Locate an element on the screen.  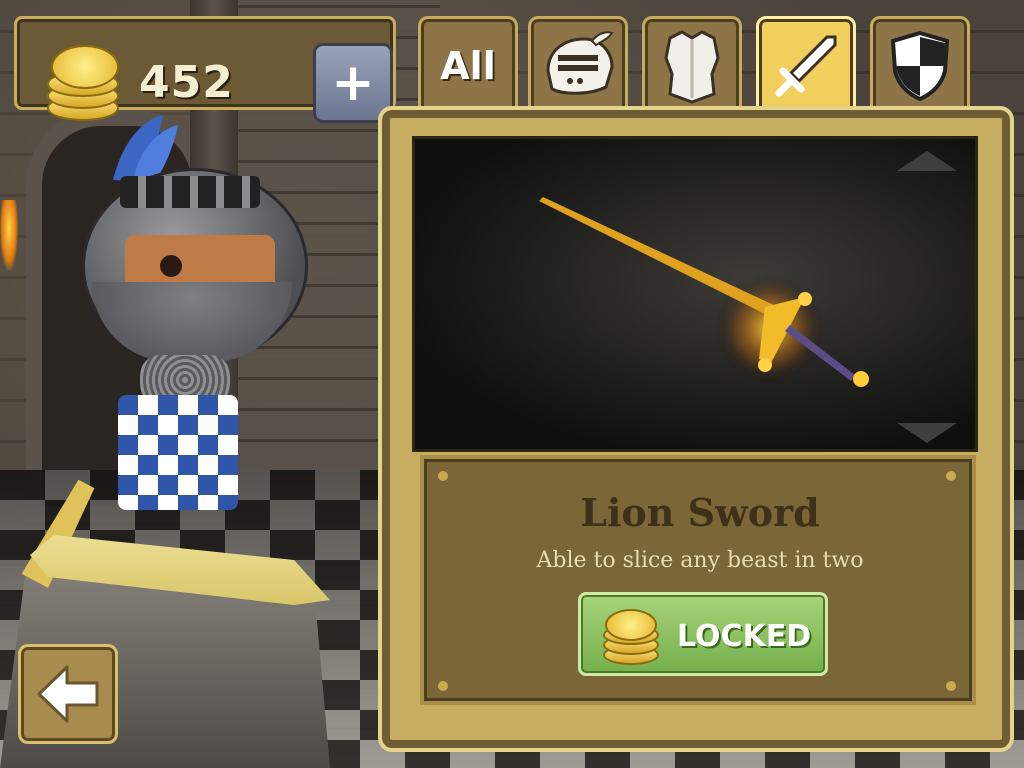
tab-shields is located at coordinates (920, 66).